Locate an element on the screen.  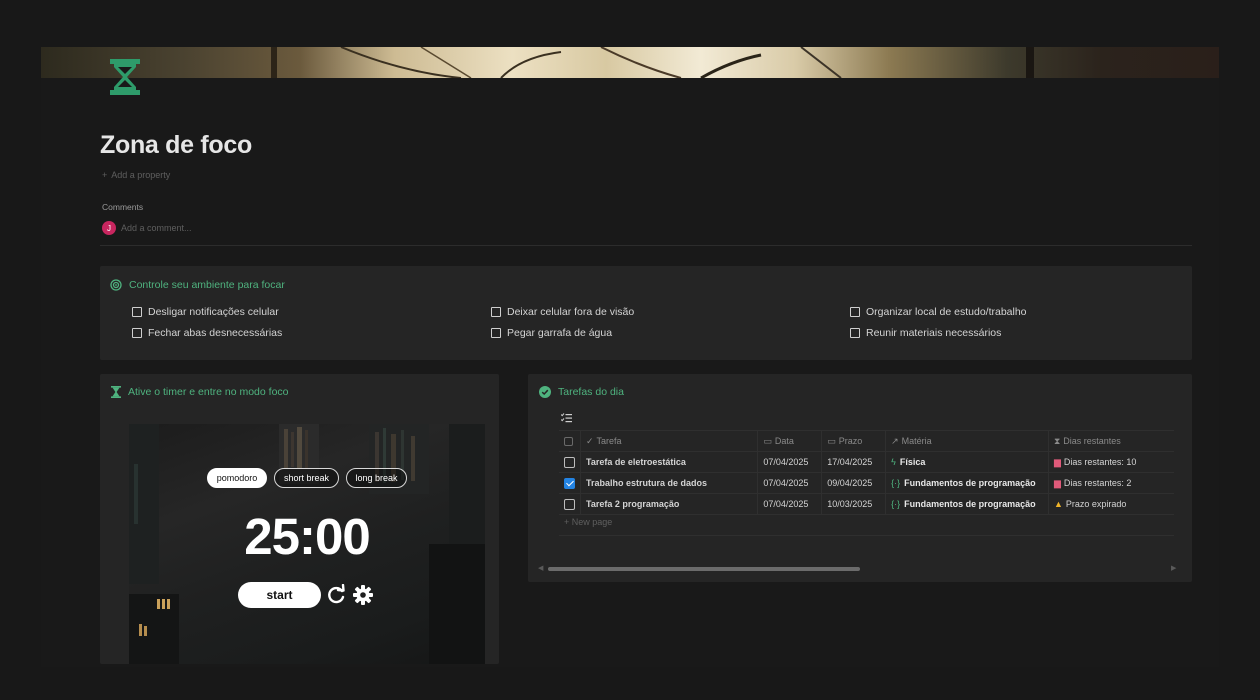
task-name: Tarefa de eletroestática is located at coordinates (669, 462).